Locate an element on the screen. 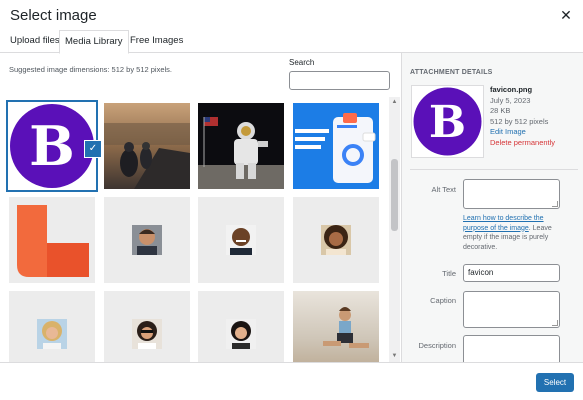 Image resolution: width=583 pixels, height=400 pixels. attachment-man-smiling-avatar is located at coordinates (241, 240).